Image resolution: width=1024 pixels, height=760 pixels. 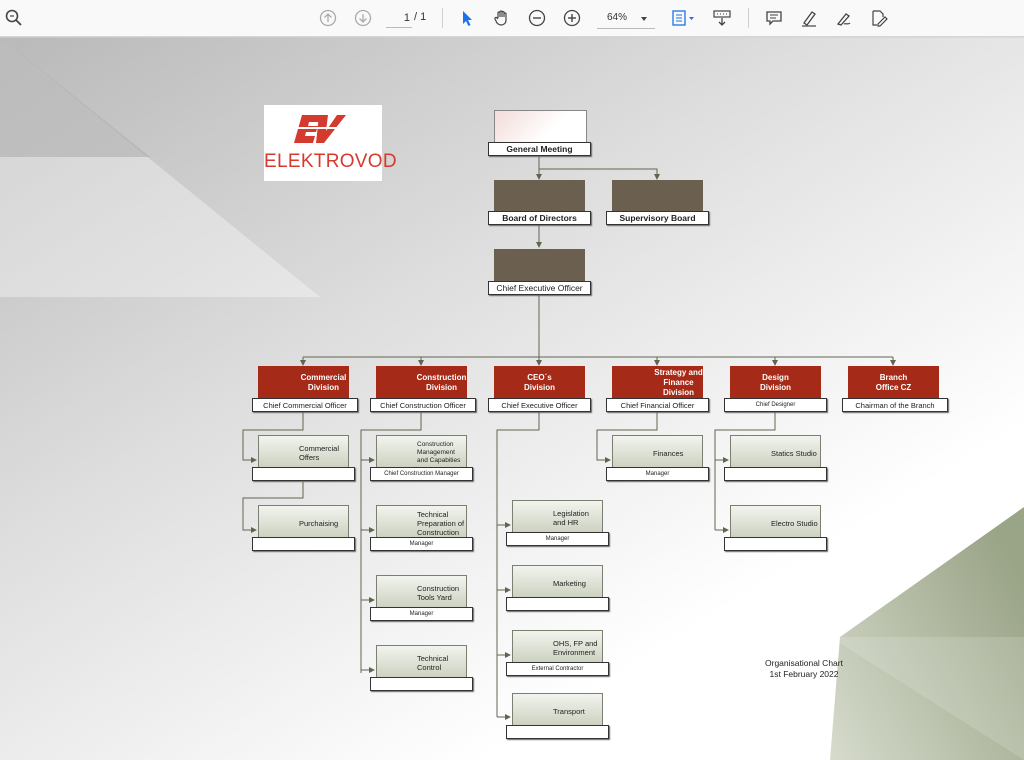 I want to click on edit-text-icon, so click(x=879, y=18).